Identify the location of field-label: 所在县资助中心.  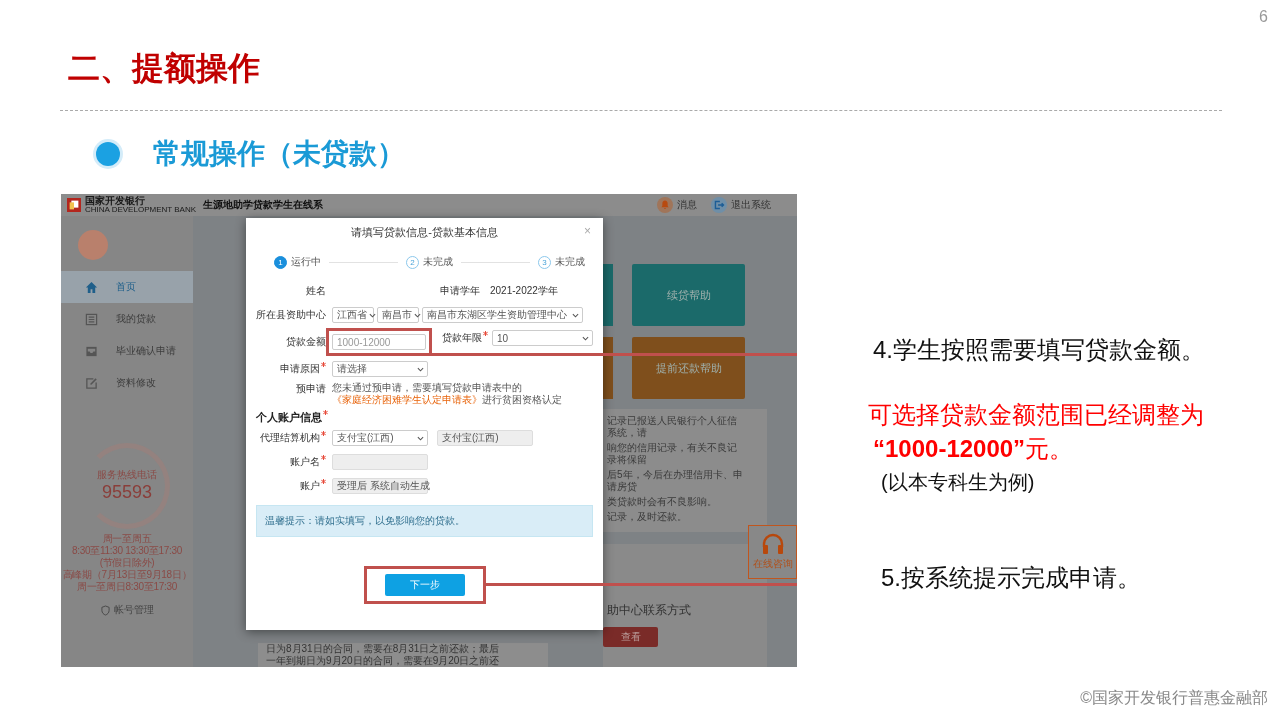
(291, 315).